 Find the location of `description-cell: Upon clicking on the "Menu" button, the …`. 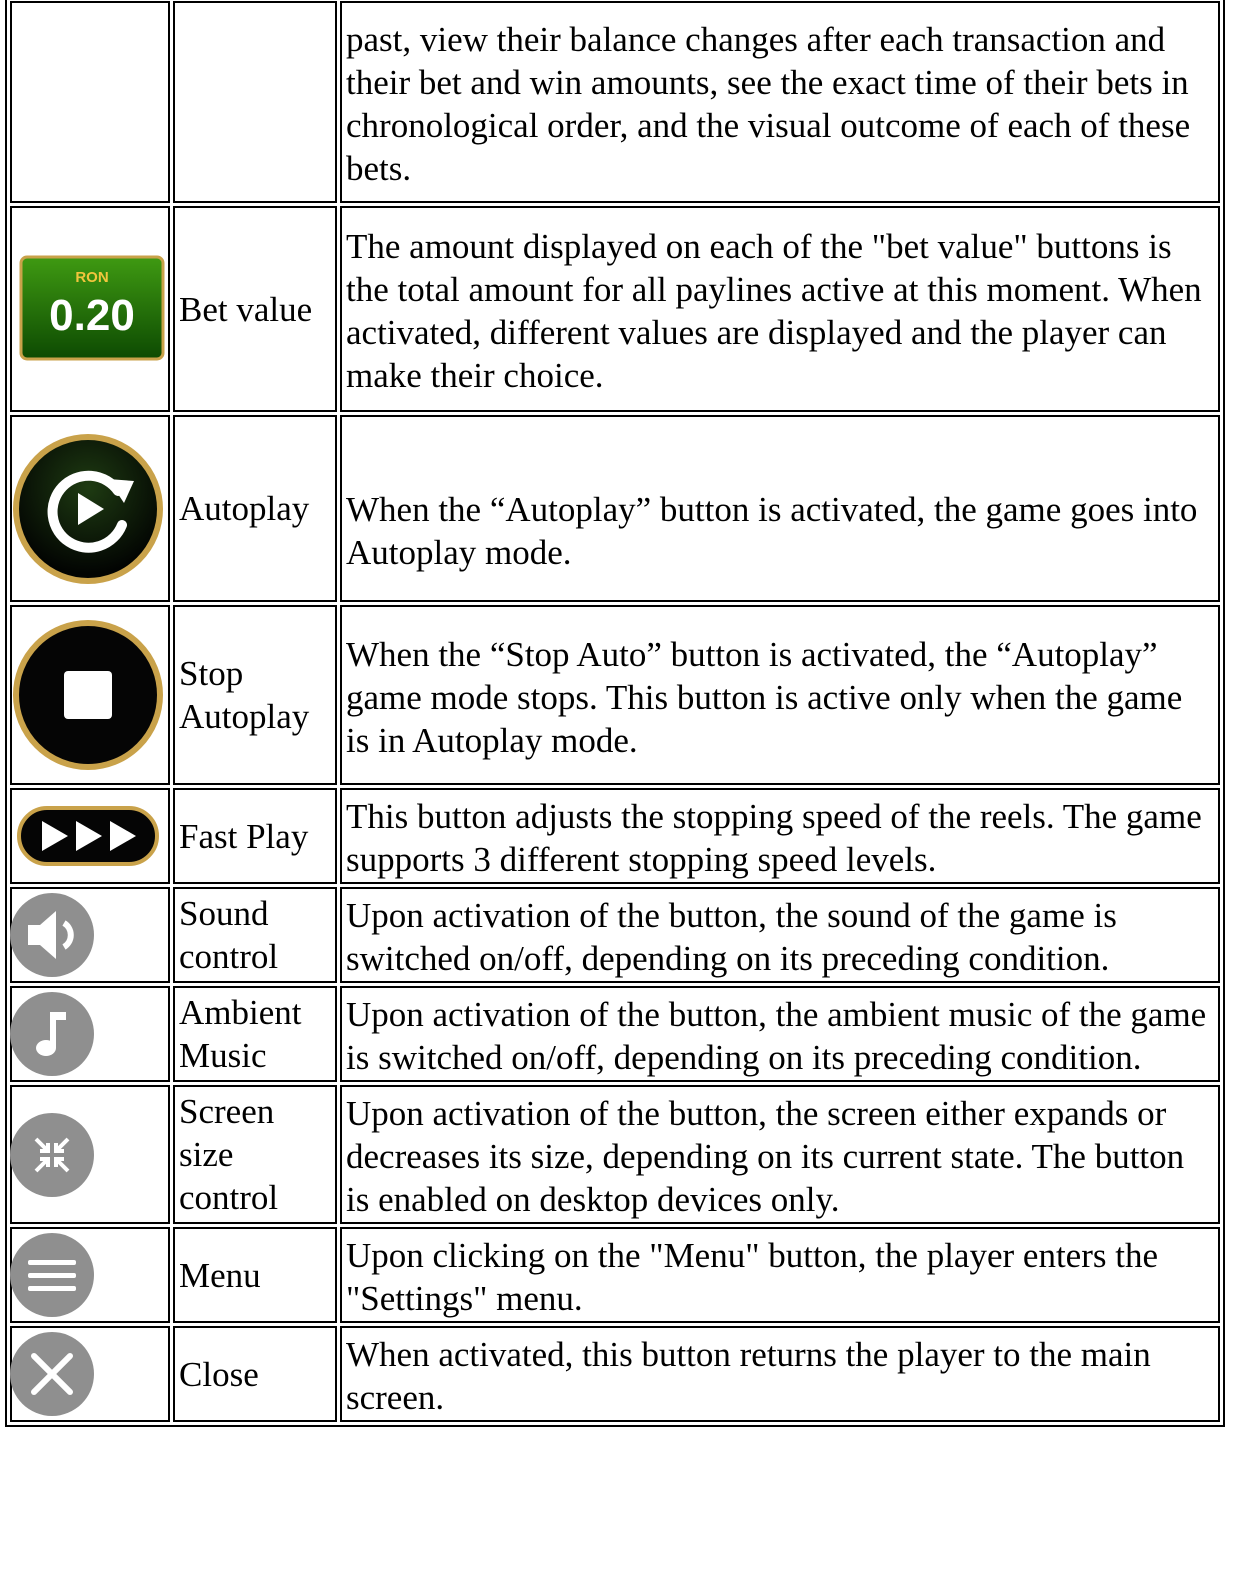

description-cell: Upon clicking on the "Menu" button, the … is located at coordinates (780, 1275).